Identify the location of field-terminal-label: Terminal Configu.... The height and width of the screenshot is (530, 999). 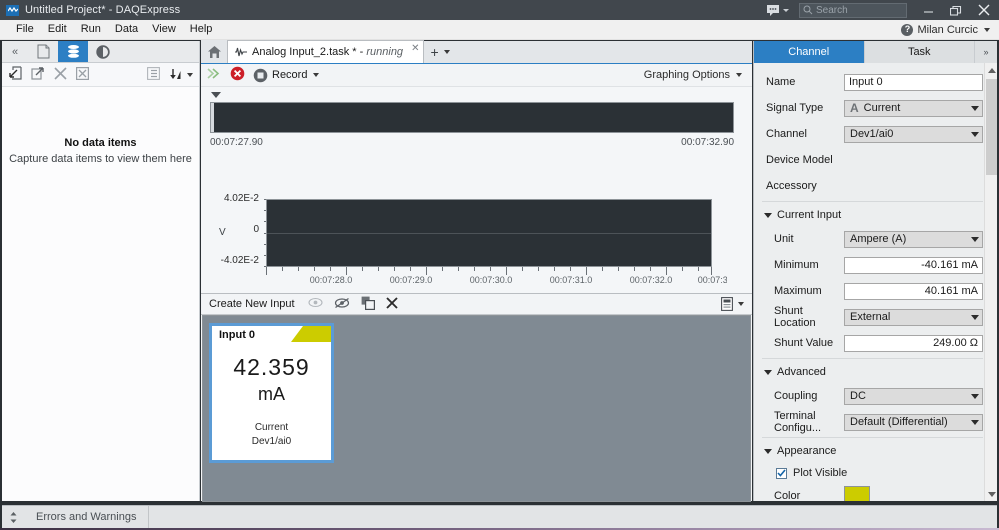
(798, 422).